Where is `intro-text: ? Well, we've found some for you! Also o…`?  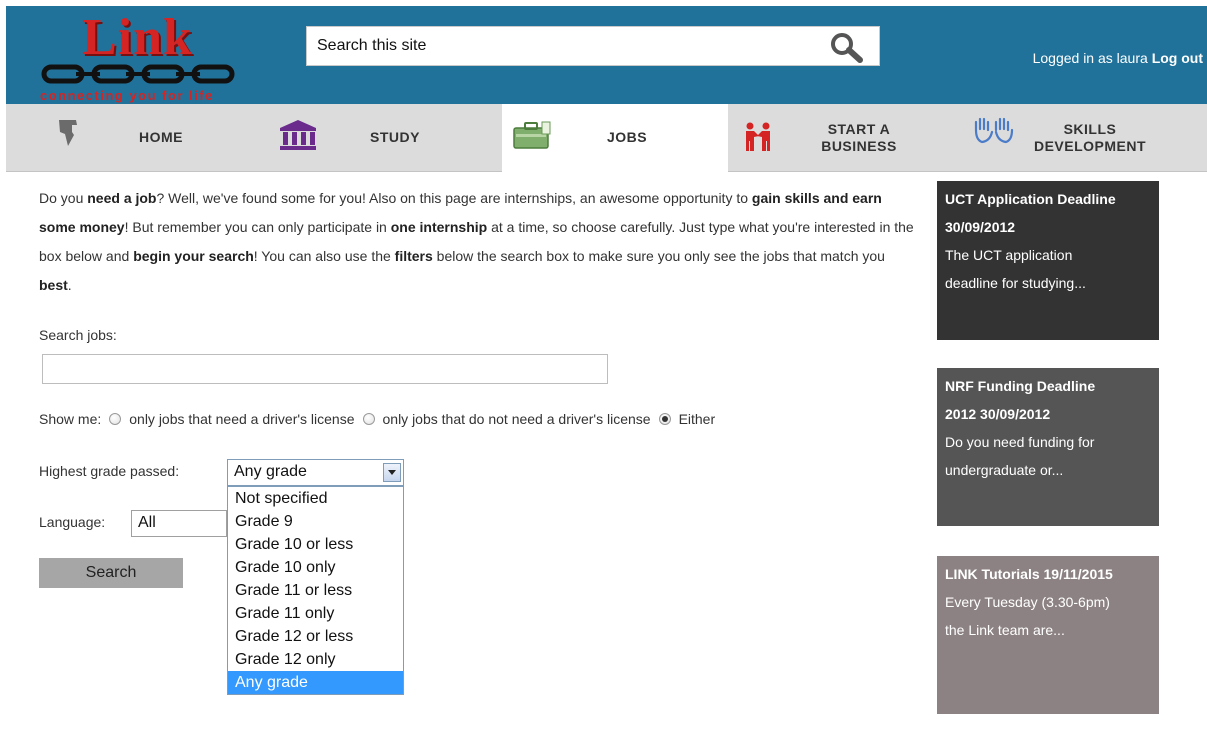 intro-text: ? Well, we've found some for you! Also o… is located at coordinates (454, 198).